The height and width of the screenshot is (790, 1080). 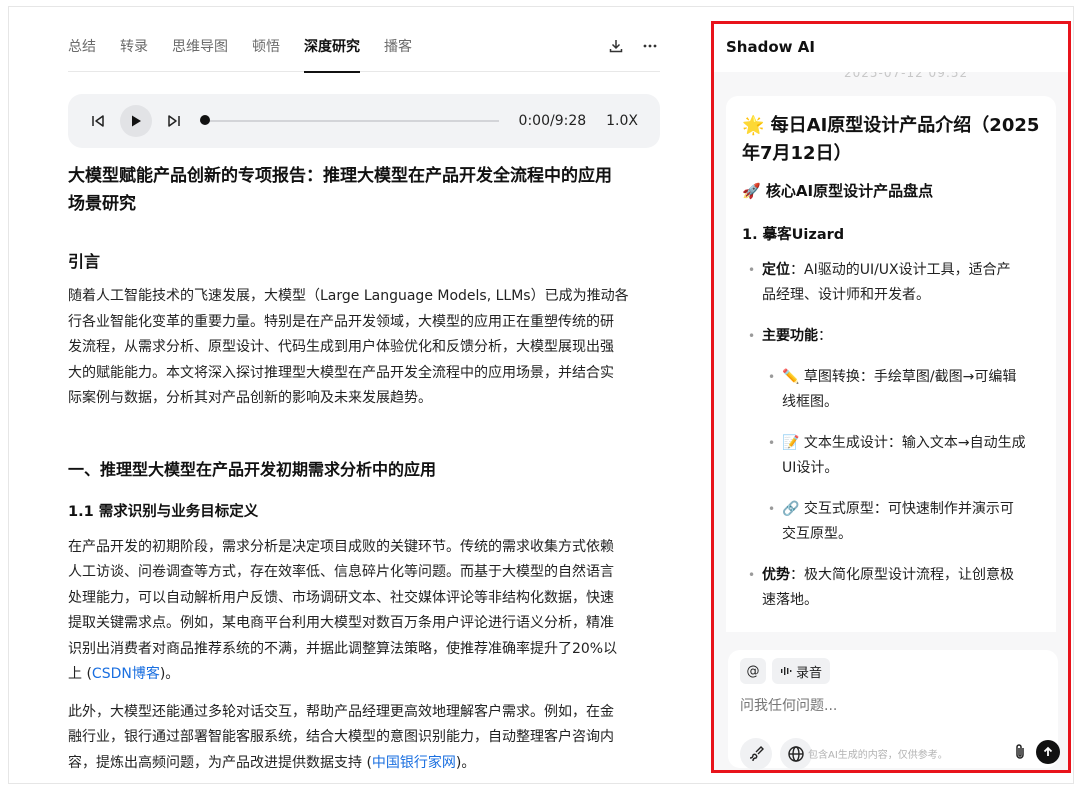 I want to click on play-icon, so click(x=136, y=121).